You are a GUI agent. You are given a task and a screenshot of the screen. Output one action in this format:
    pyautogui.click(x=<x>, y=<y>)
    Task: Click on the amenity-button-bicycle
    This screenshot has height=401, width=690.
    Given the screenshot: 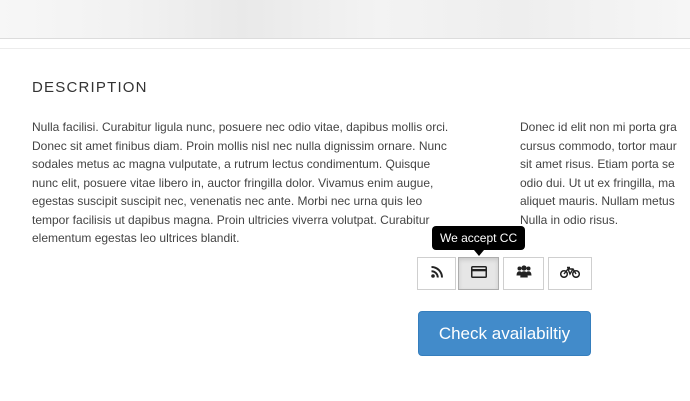 What is the action you would take?
    pyautogui.click(x=570, y=273)
    